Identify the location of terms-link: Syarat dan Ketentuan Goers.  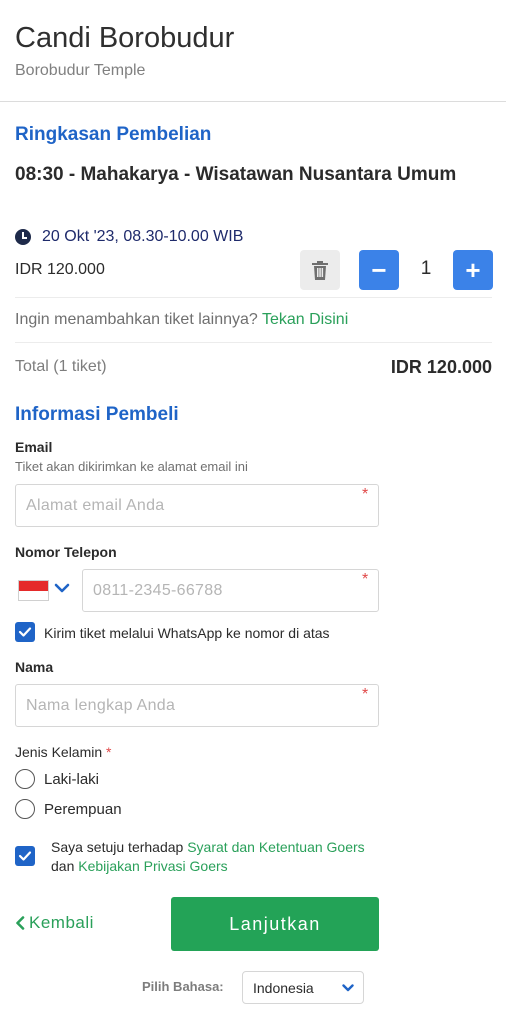
(275, 847).